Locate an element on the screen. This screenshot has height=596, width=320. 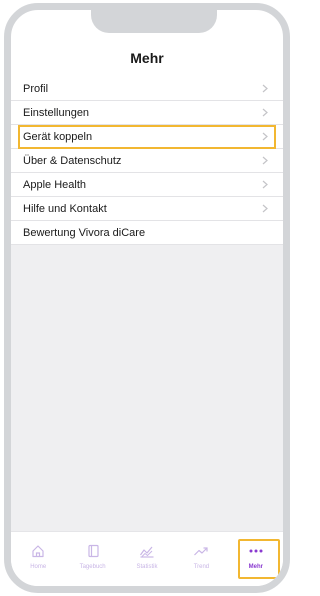
tab-label: Tagebuch is located at coordinates (92, 567).